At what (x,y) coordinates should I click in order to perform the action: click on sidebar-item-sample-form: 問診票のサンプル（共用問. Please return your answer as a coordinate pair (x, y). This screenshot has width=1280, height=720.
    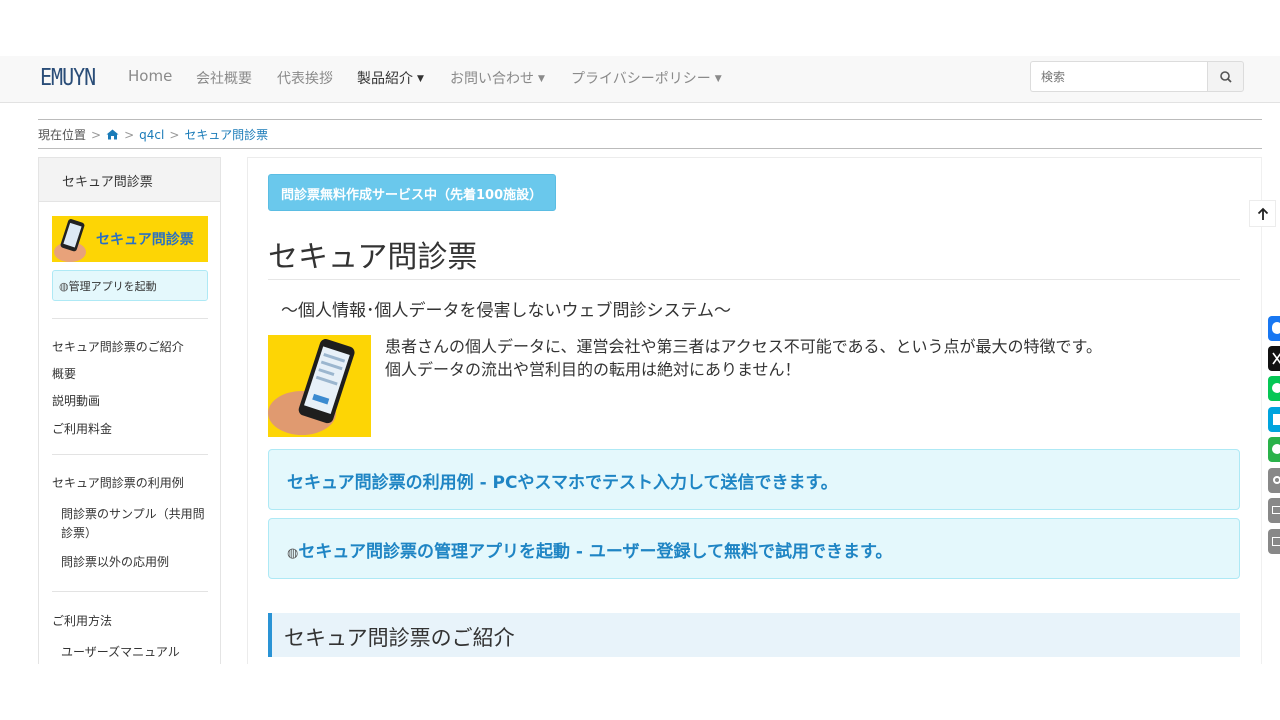
    Looking at the image, I should click on (133, 513).